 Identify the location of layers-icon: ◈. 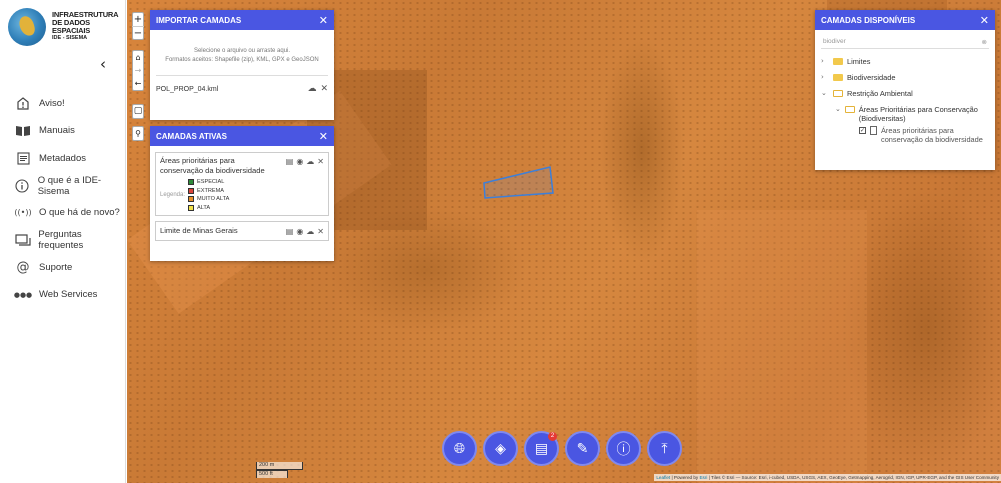
(500, 448).